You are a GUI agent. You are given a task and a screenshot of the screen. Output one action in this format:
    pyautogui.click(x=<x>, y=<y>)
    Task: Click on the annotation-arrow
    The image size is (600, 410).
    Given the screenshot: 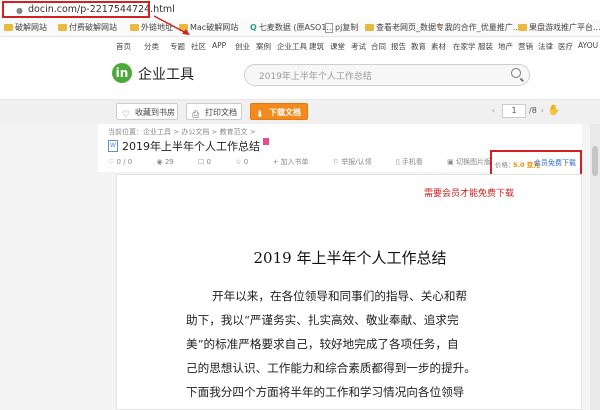 What is the action you would take?
    pyautogui.click(x=171, y=25)
    